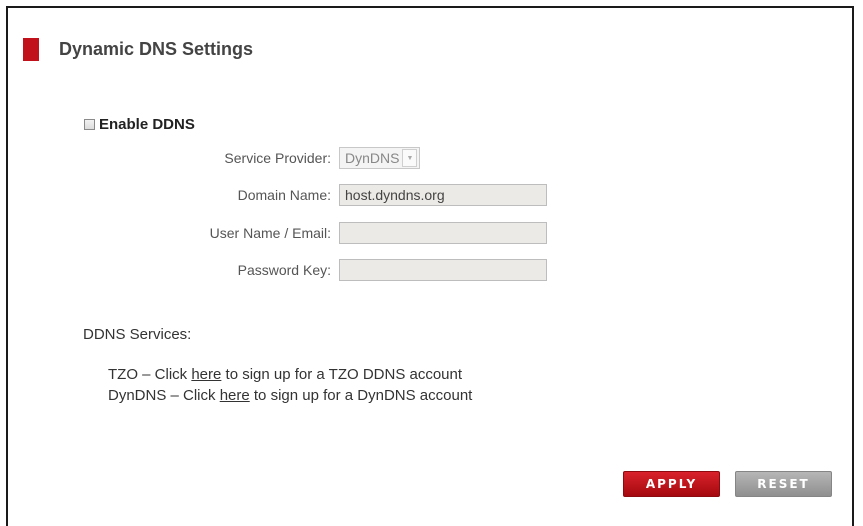 Image resolution: width=863 pixels, height=526 pixels. Describe the element at coordinates (270, 233) in the screenshot. I see `user-name-label: User Name / Email:` at that location.